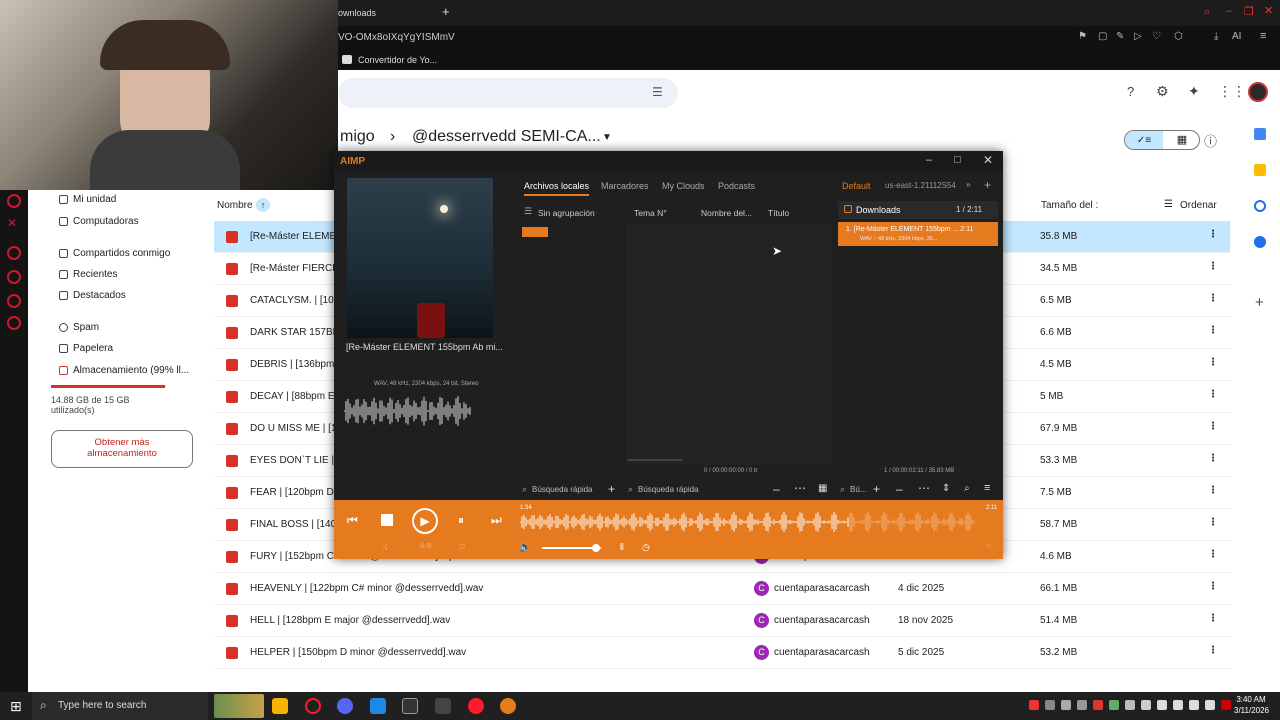 This screenshot has height=720, width=1280. I want to click on tab-local-files: Archivos locales, so click(557, 188).